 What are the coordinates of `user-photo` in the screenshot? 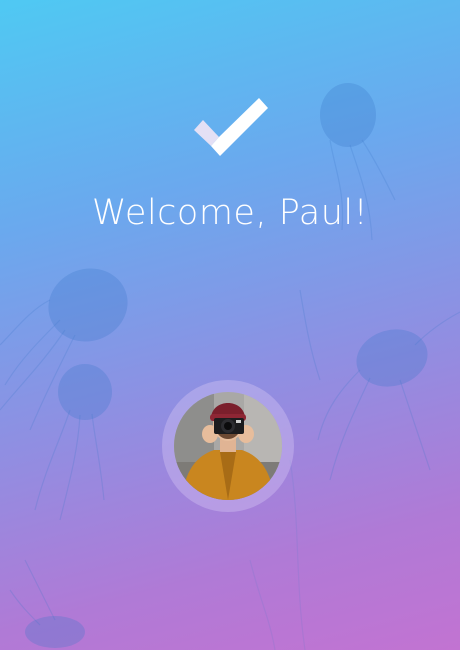 It's located at (228, 446).